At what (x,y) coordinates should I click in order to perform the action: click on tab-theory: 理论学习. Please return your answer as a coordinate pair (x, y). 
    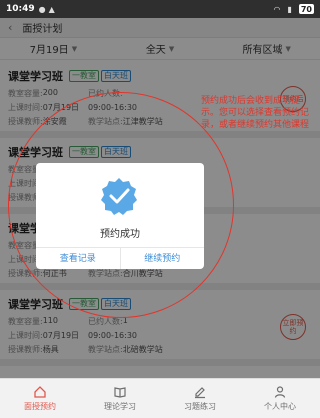
    Looking at the image, I should click on (120, 398).